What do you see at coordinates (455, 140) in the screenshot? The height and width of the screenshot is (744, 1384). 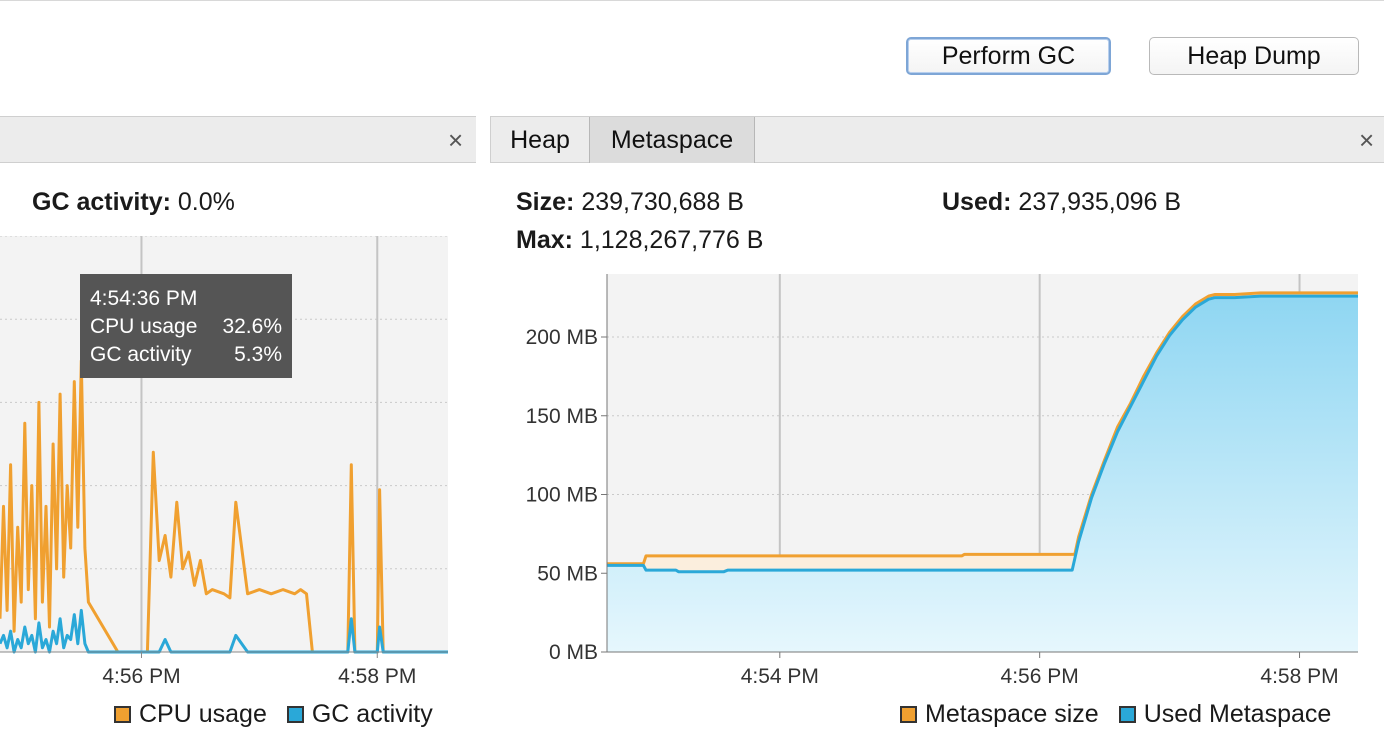 I see `close-cpu-panel-icon: ×` at bounding box center [455, 140].